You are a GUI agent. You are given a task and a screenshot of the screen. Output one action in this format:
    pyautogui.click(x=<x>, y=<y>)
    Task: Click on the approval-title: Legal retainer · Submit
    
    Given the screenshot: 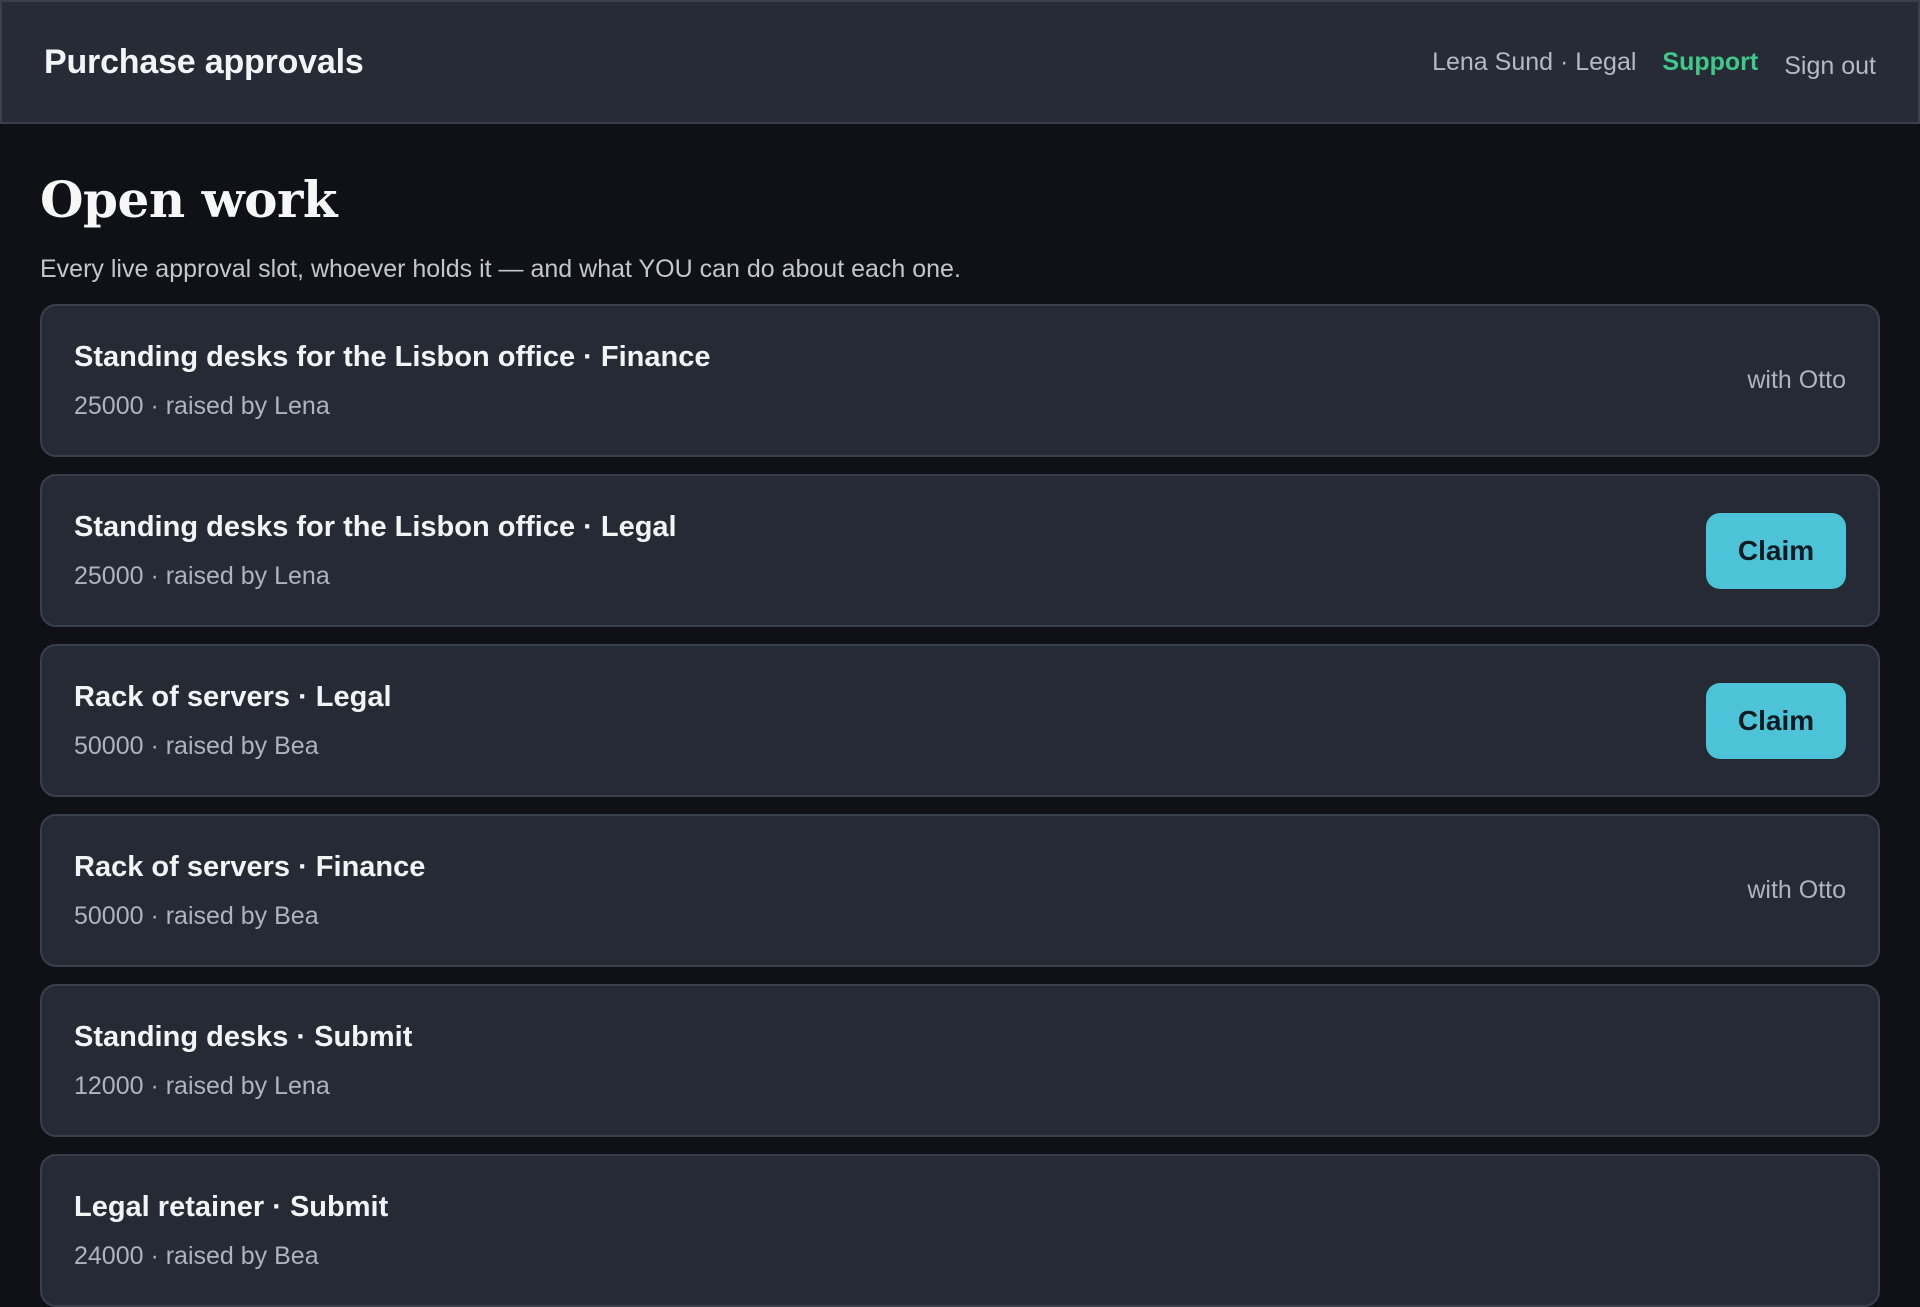 What is the action you would take?
    pyautogui.click(x=231, y=1206)
    